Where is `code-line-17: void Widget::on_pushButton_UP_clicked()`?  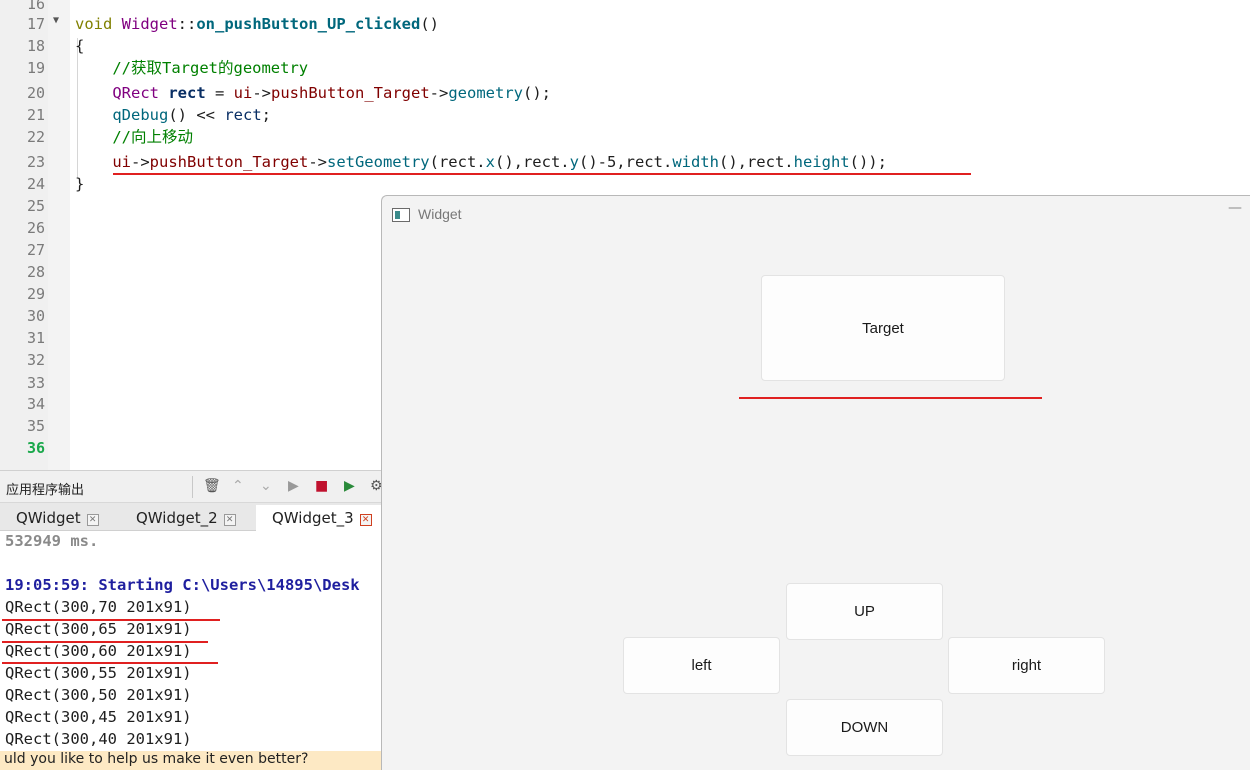 code-line-17: void Widget::on_pushButton_UP_clicked() is located at coordinates (257, 24).